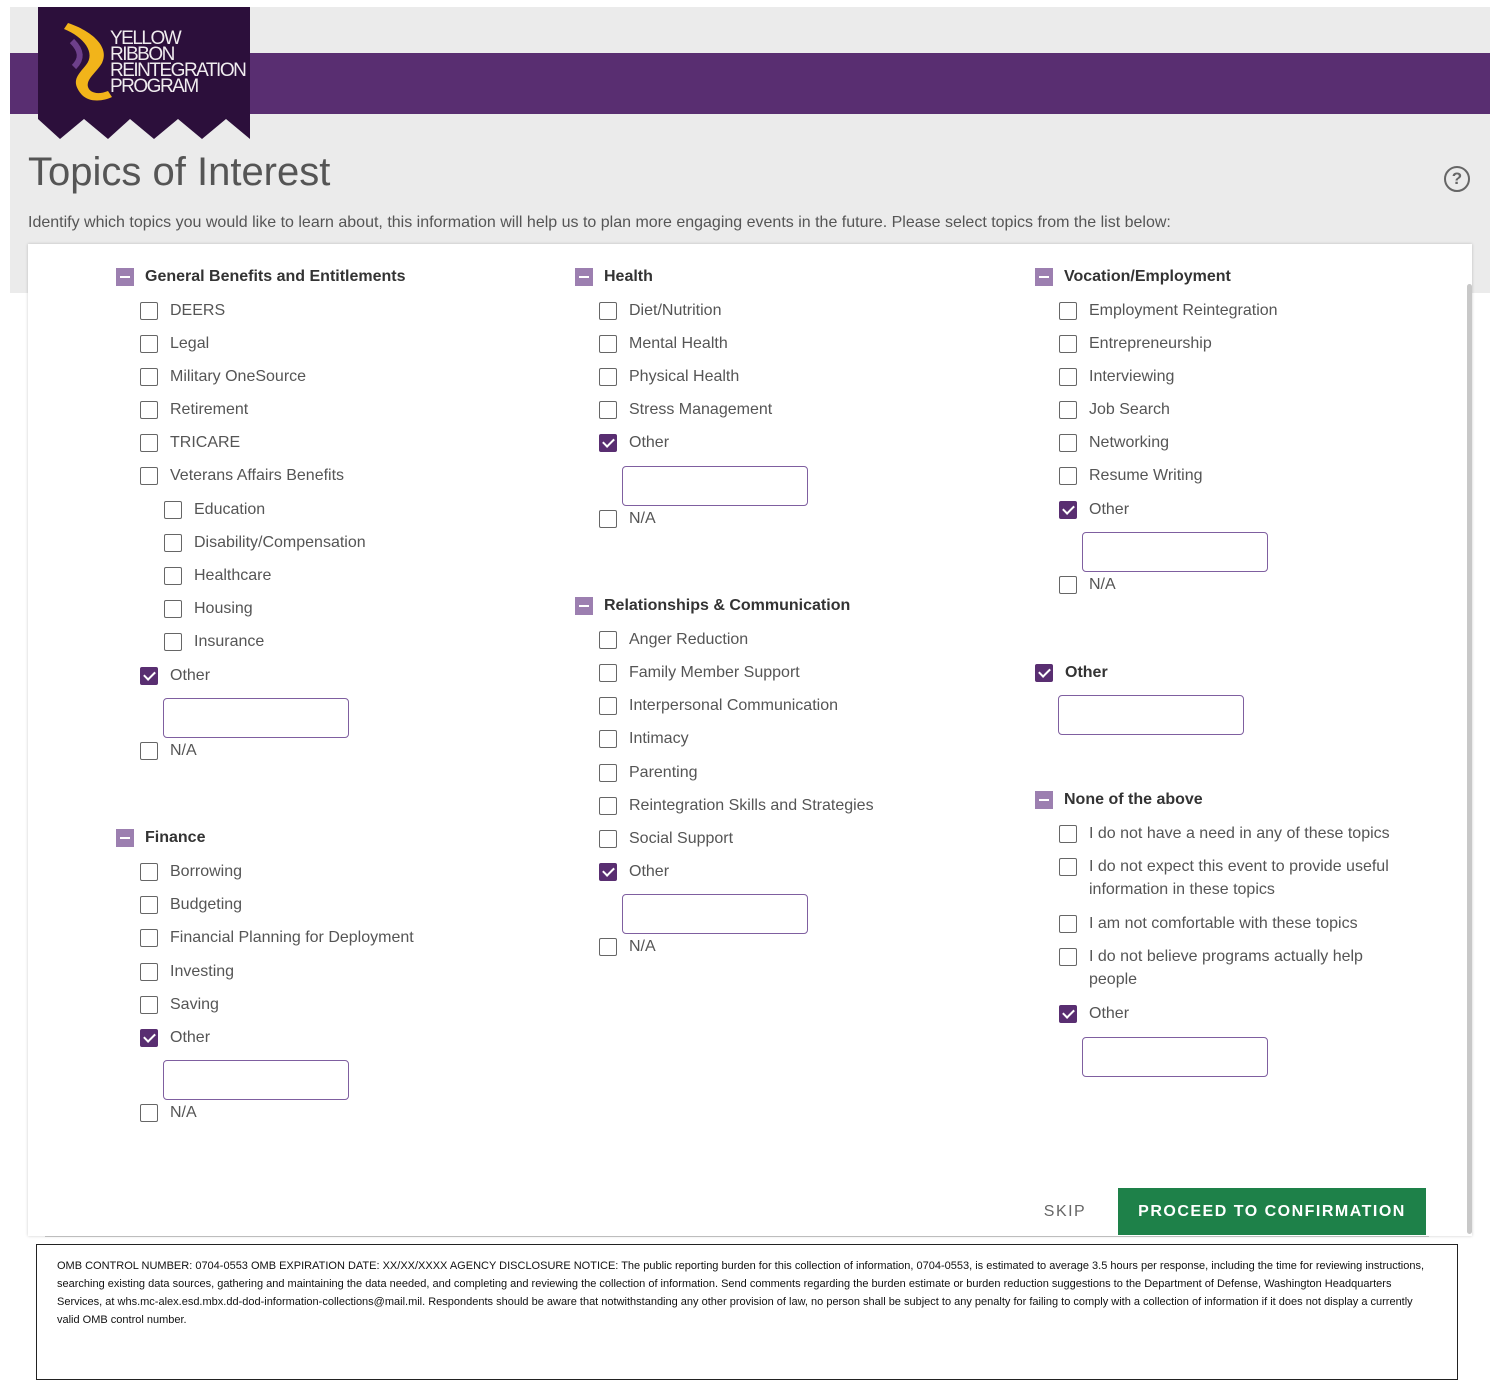 This screenshot has width=1496, height=1399. I want to click on checkbox-borrowing: Borrowing, so click(191, 871).